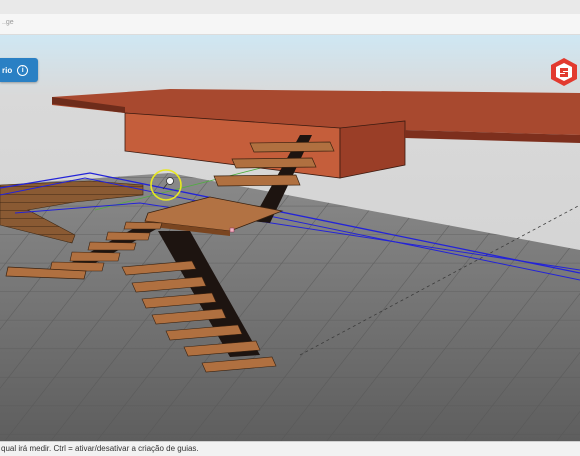 This screenshot has height=456, width=580. Describe the element at coordinates (23, 70) in the screenshot. I see `info-icon: i` at that location.